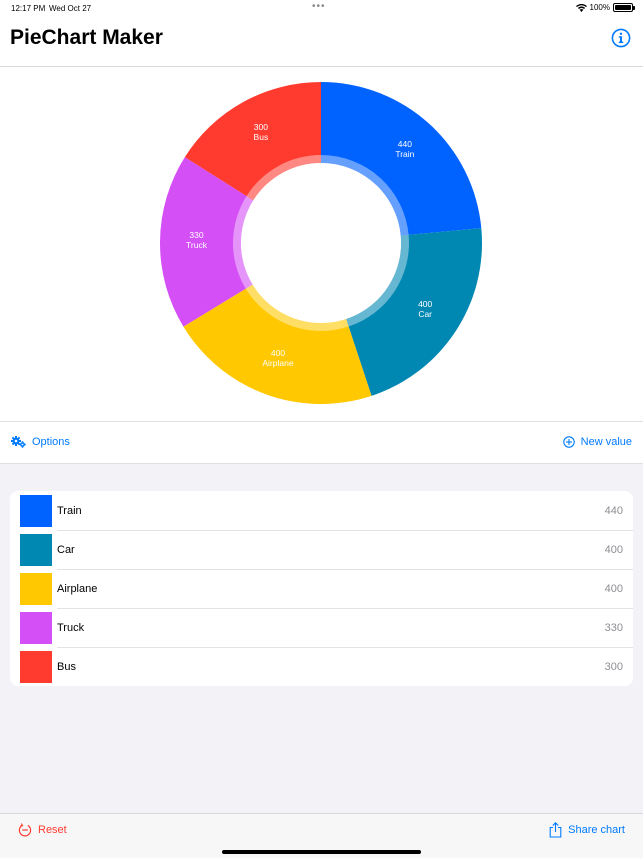 This screenshot has height=858, width=643. I want to click on item-value: 440, so click(613, 510).